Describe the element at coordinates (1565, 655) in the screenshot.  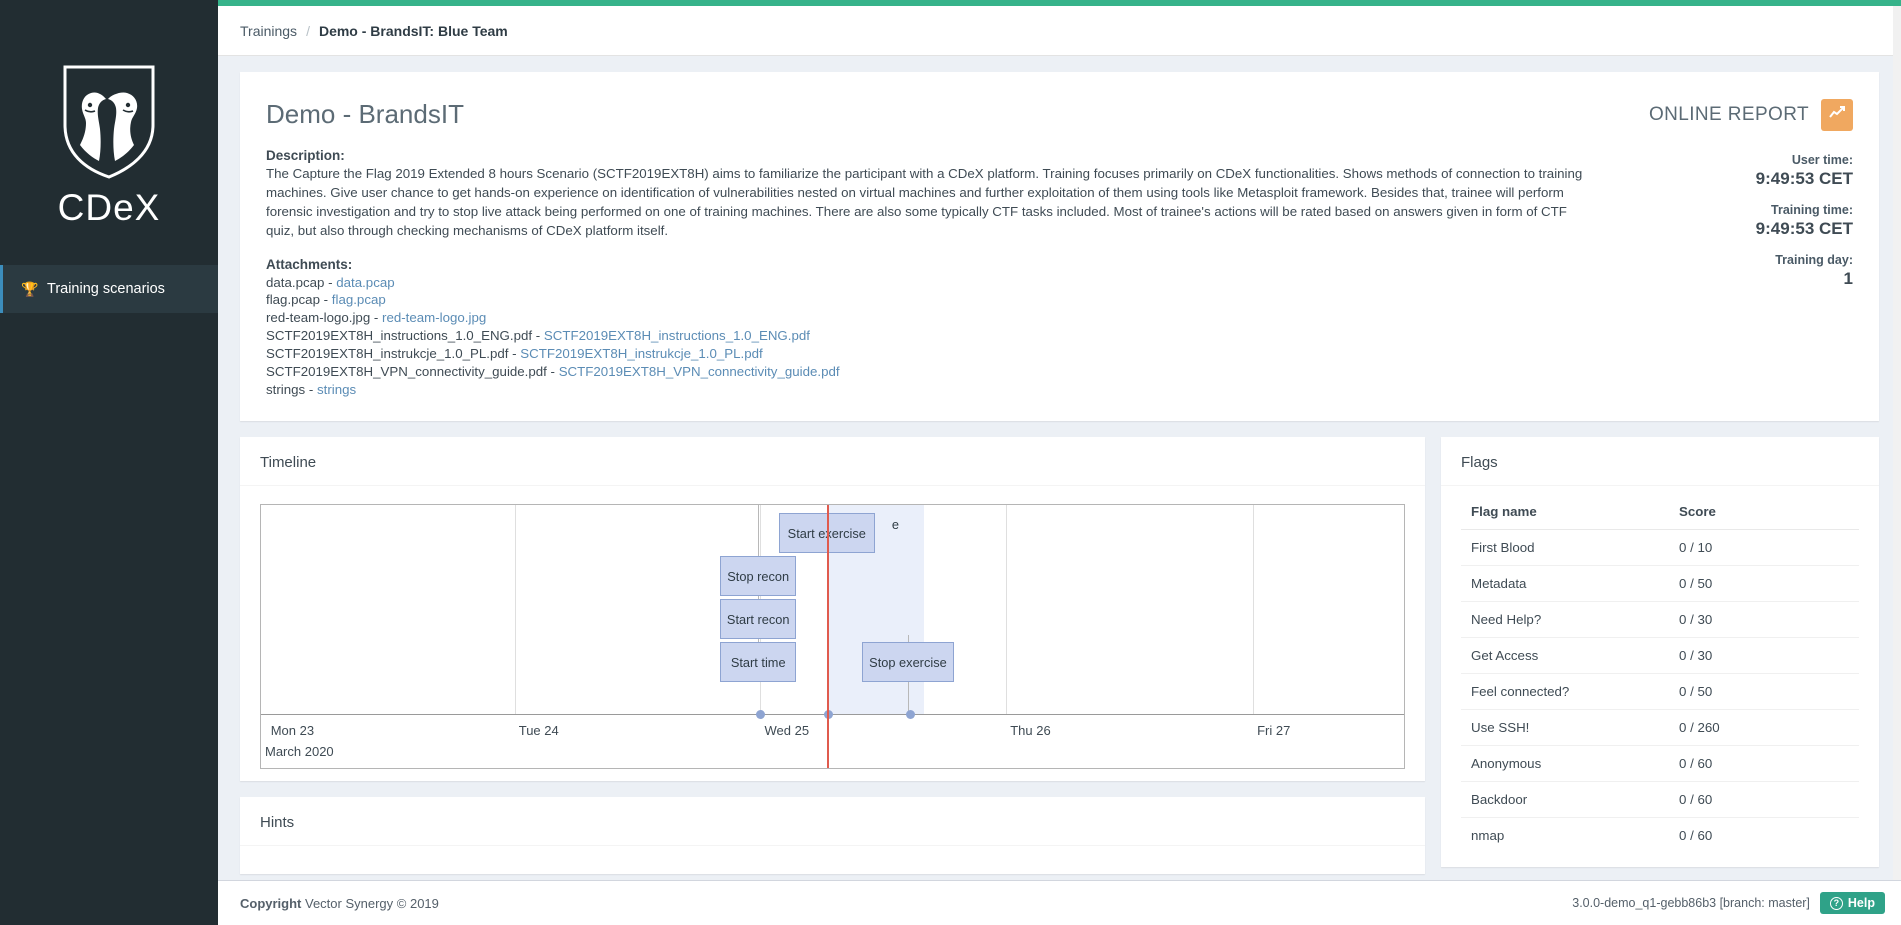
I see `flag-name-cell: Get Access` at that location.